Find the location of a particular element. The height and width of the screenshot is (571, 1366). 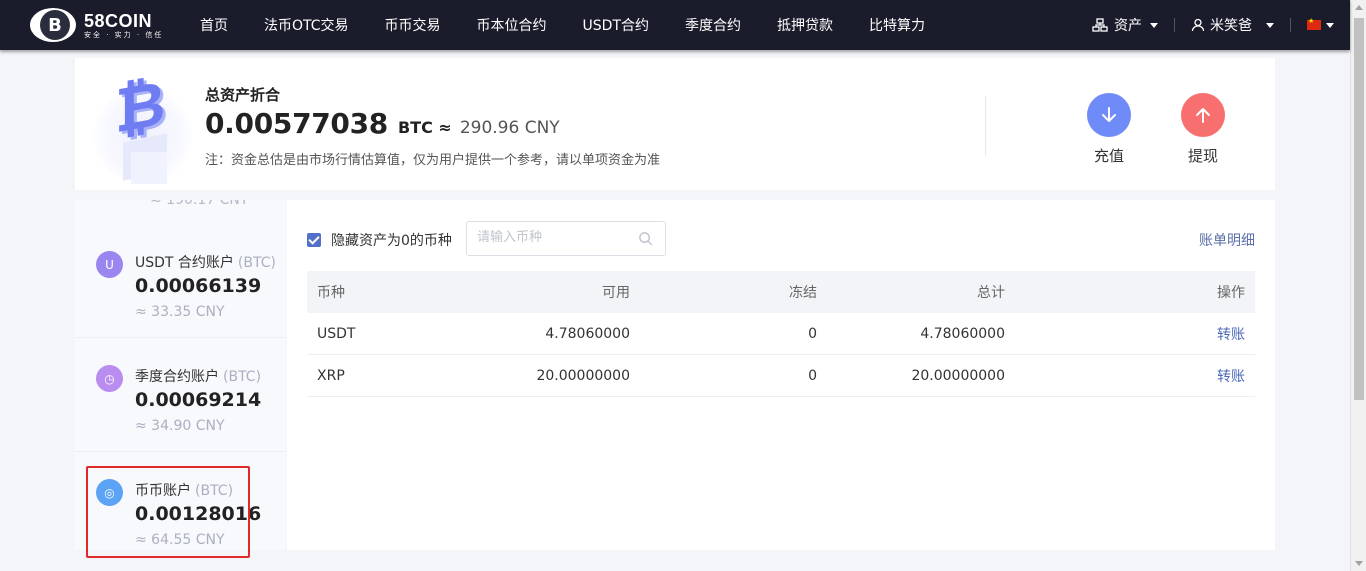

total-assets-note: 注：资金总估是由市场行情估算值，仅为用户提供一个参考，请以单项资金为准 is located at coordinates (433, 160).